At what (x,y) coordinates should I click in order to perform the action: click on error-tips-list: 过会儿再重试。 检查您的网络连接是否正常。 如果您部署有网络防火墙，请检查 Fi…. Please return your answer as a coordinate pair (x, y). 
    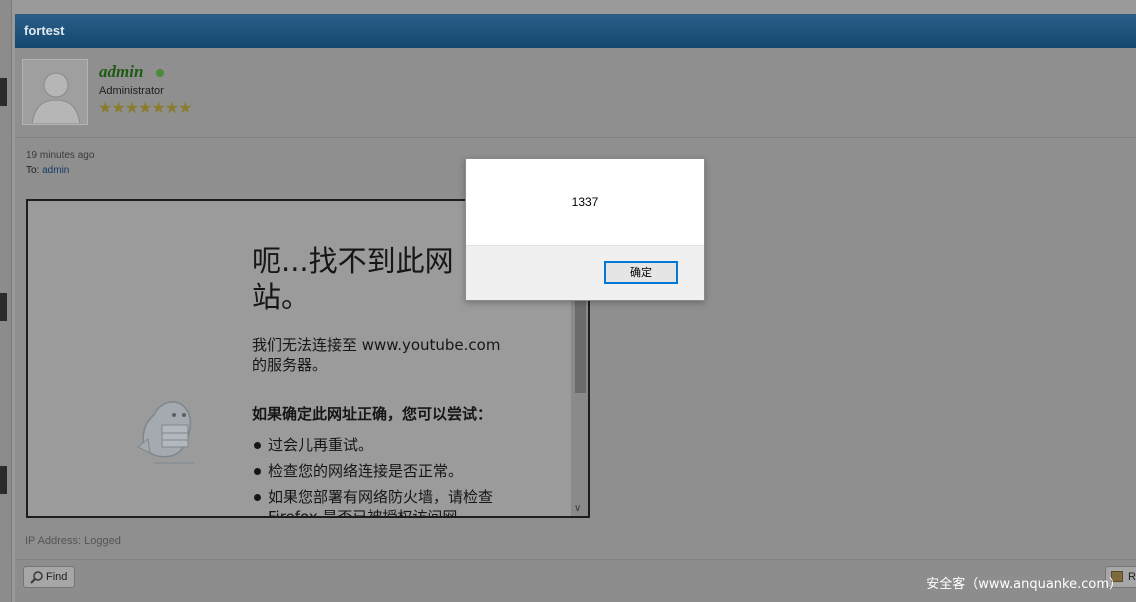
    Looking at the image, I should click on (382, 475).